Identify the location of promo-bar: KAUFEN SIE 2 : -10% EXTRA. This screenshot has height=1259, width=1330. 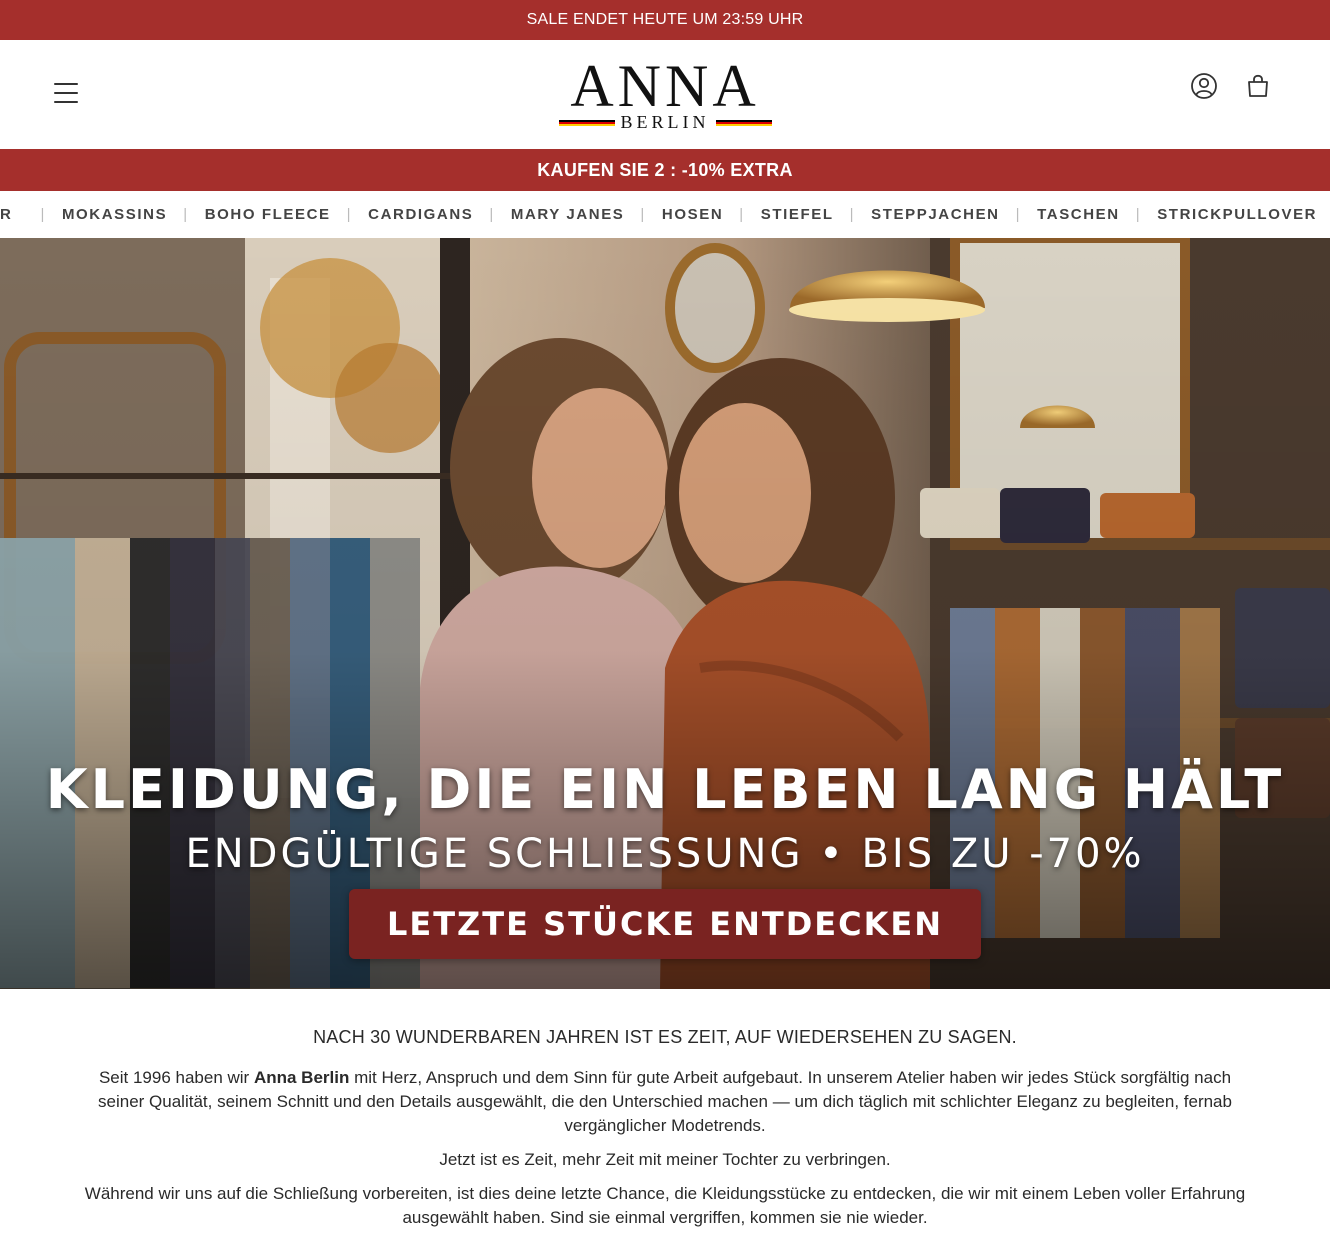
(665, 170).